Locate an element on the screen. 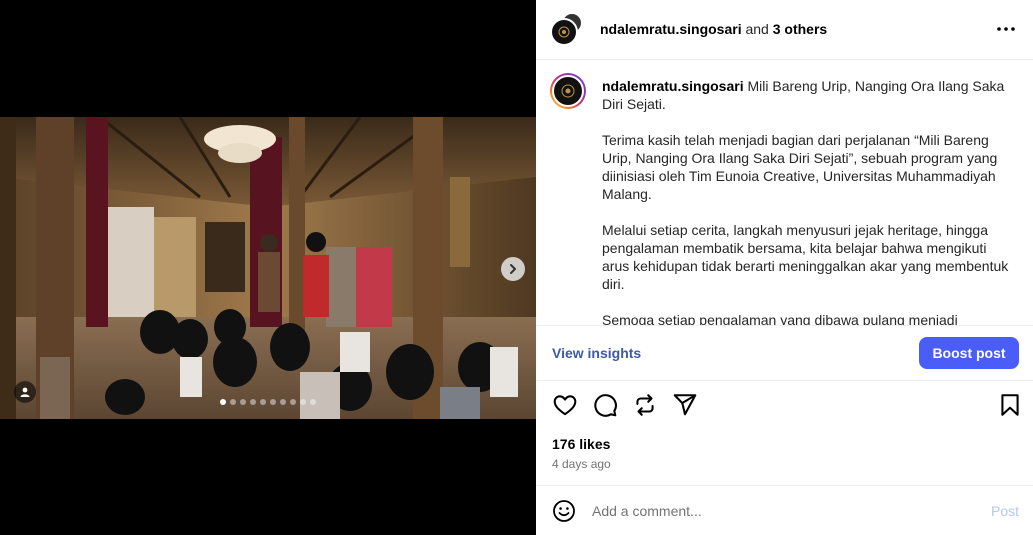 This screenshot has height=535, width=1033. action-bar is located at coordinates (784, 407).